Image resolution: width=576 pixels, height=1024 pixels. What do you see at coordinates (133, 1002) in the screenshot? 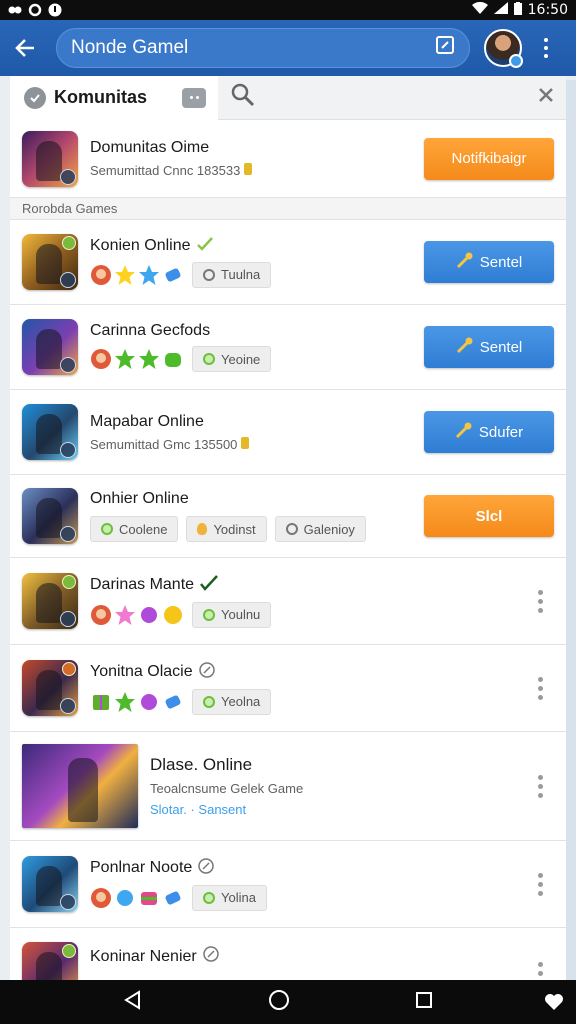
I see `back-nav-icon` at bounding box center [133, 1002].